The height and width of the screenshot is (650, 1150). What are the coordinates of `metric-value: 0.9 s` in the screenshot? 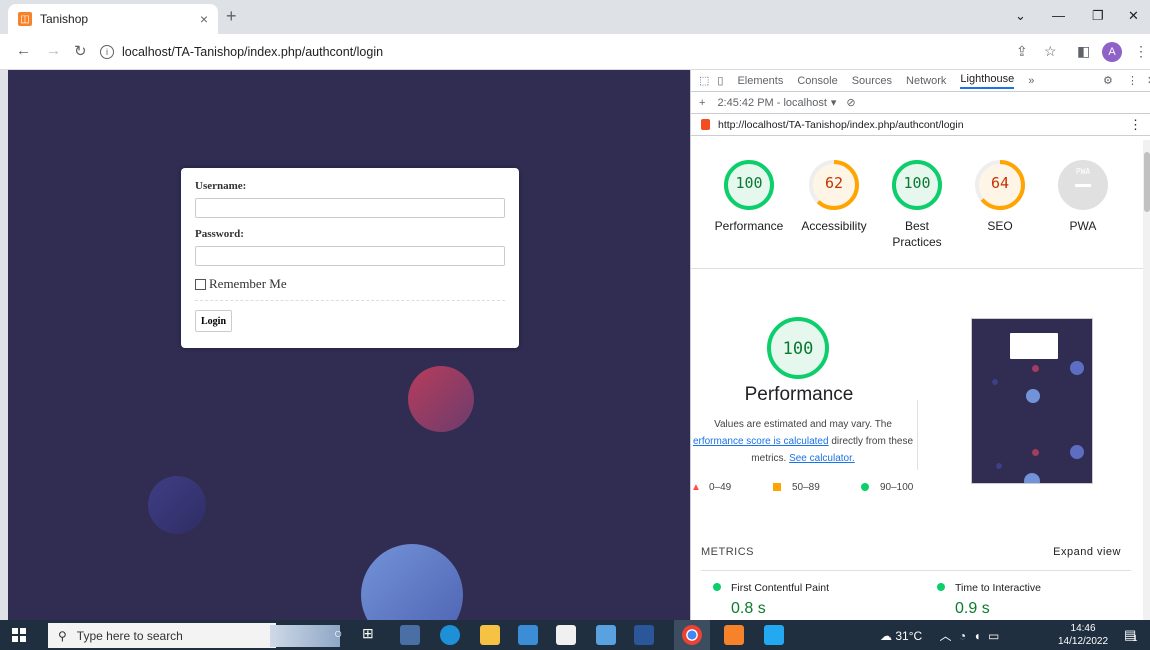 It's located at (972, 608).